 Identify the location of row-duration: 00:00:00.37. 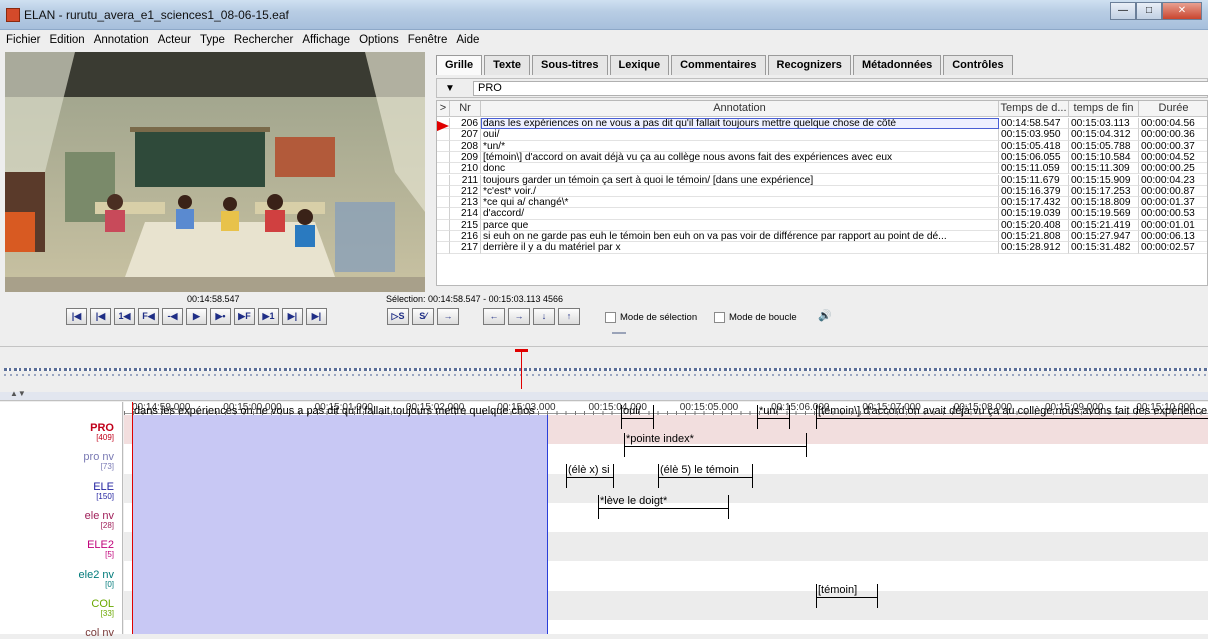
(1173, 146).